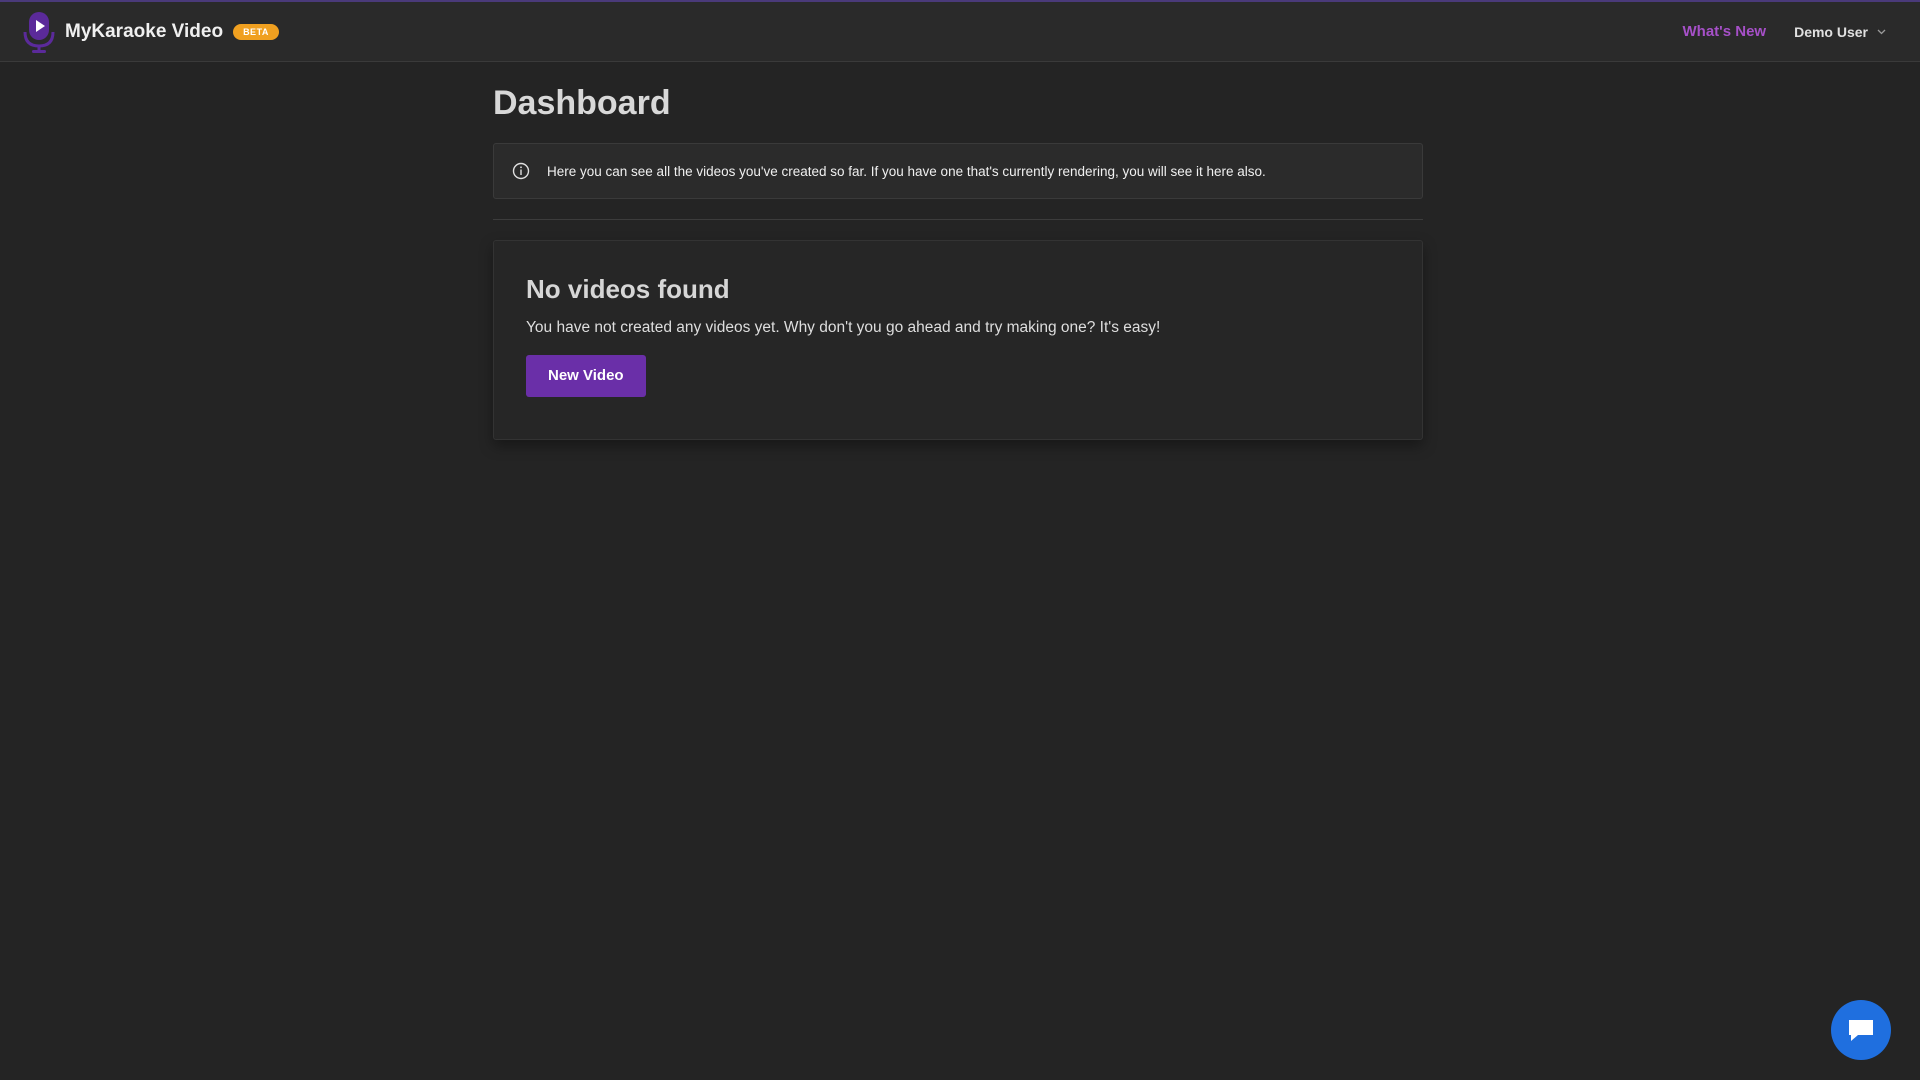 The image size is (1920, 1080). I want to click on page-title: Dashboard, so click(582, 103).